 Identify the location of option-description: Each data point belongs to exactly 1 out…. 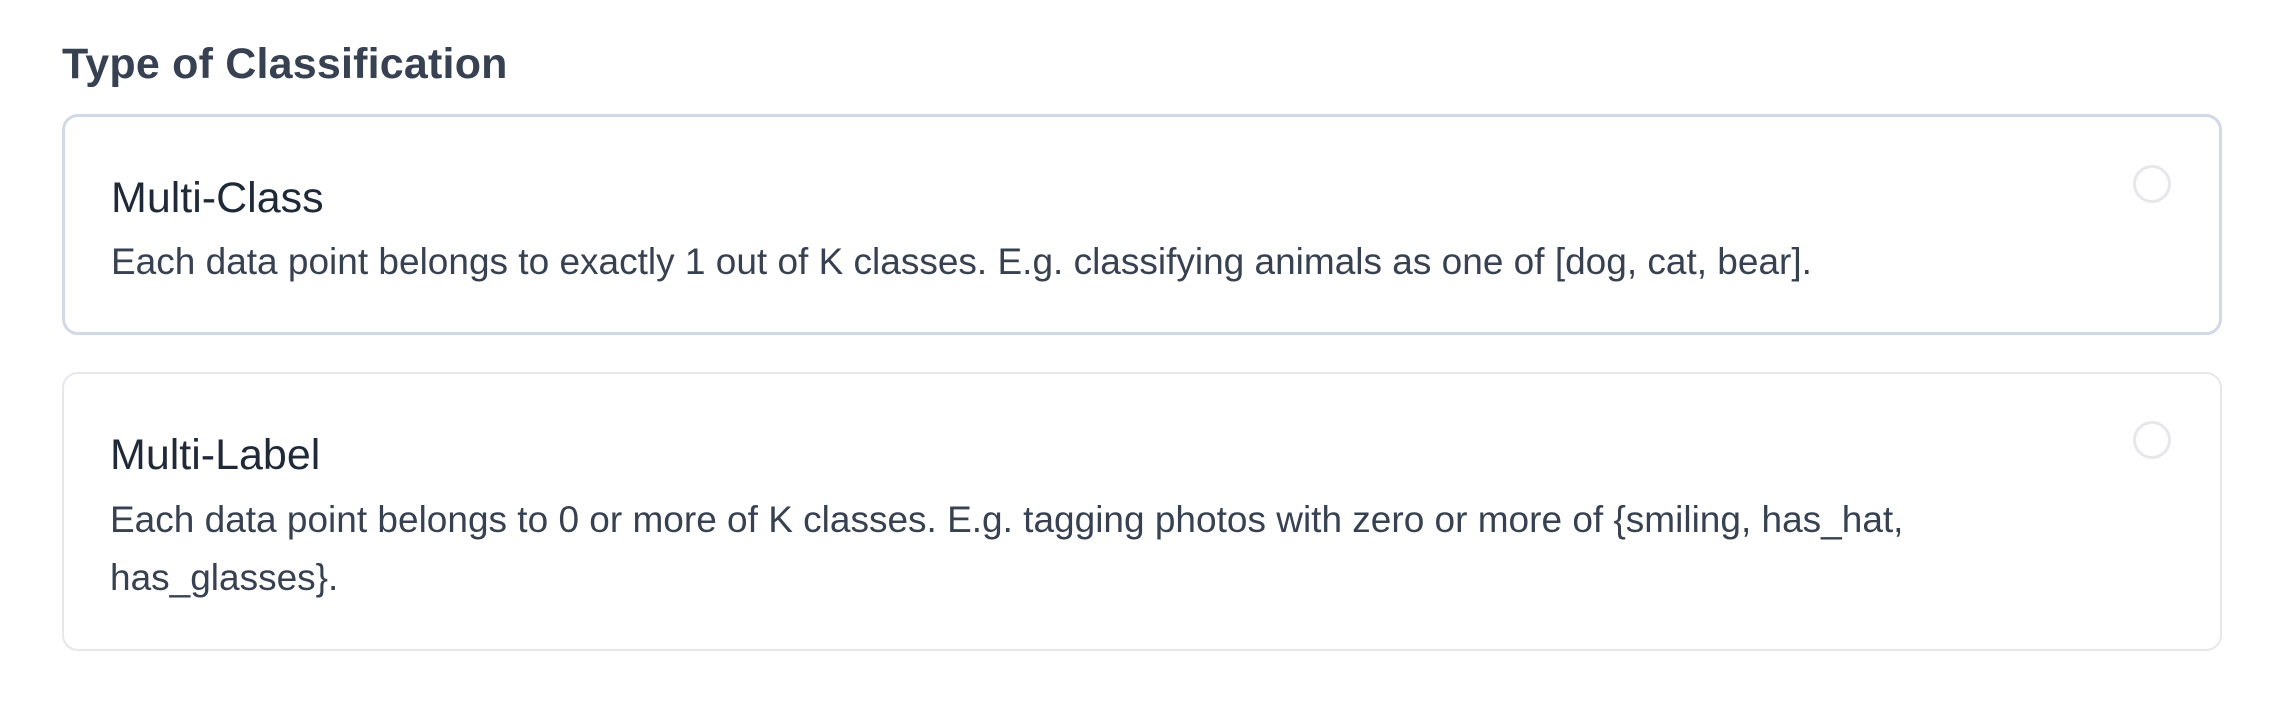
(961, 261).